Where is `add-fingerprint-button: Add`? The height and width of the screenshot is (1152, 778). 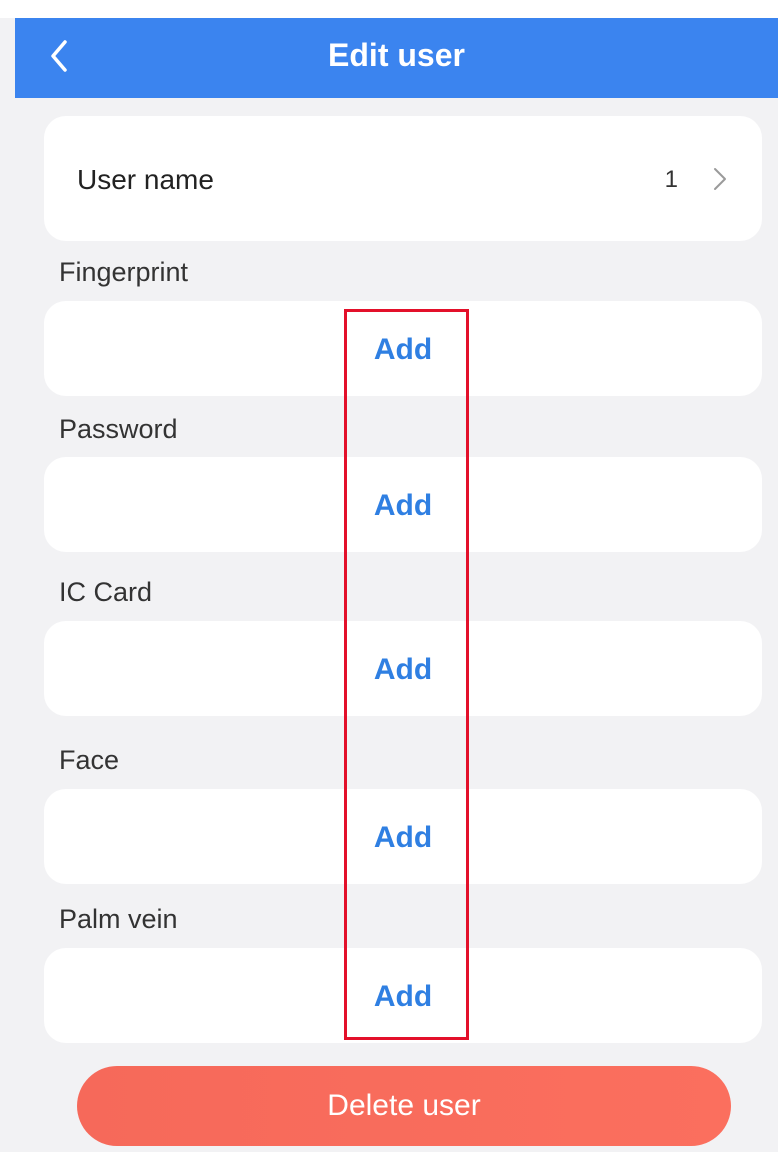 add-fingerprint-button: Add is located at coordinates (403, 350).